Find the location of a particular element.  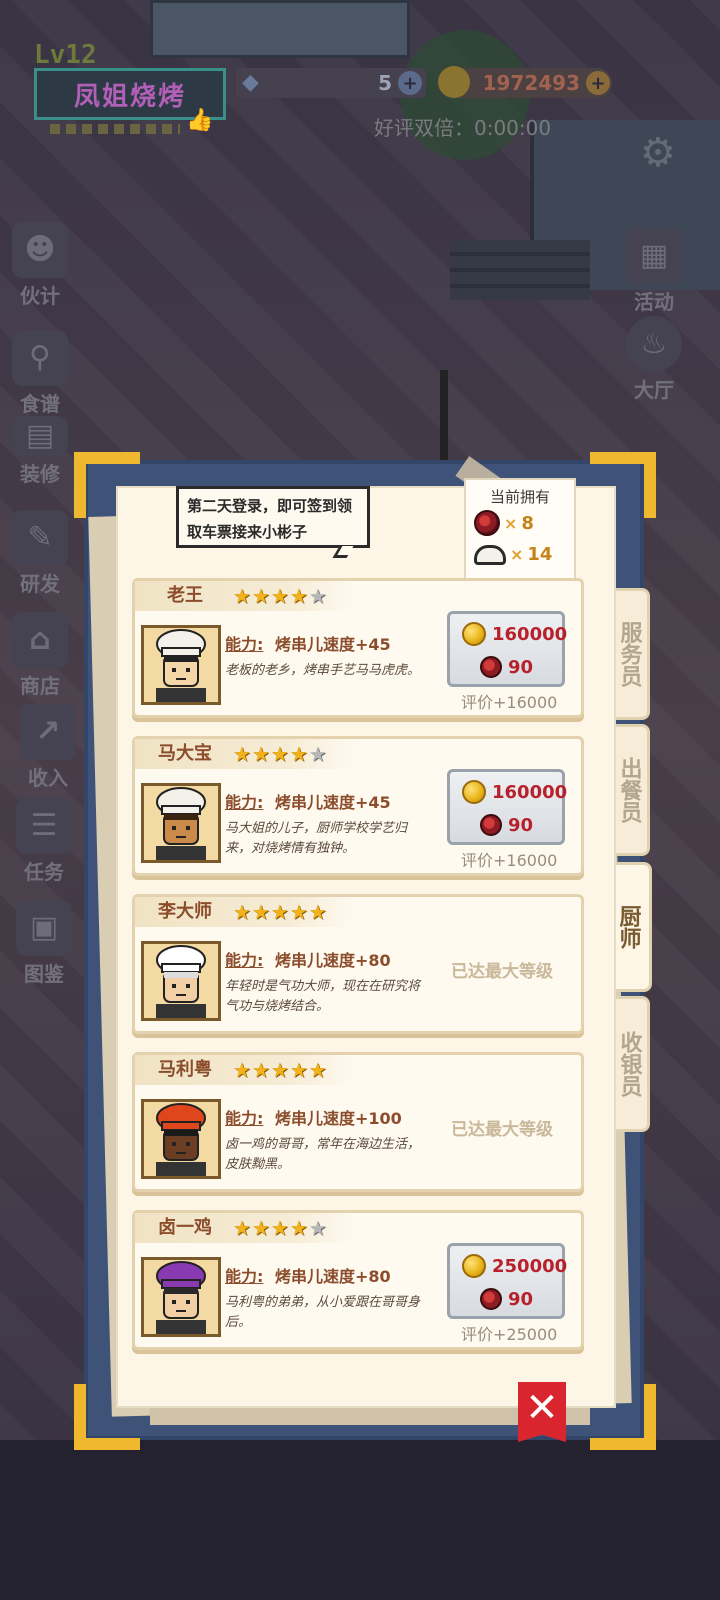

staff-description: 老板的老乡，烤串手艺马马虎虎。 is located at coordinates (323, 670).